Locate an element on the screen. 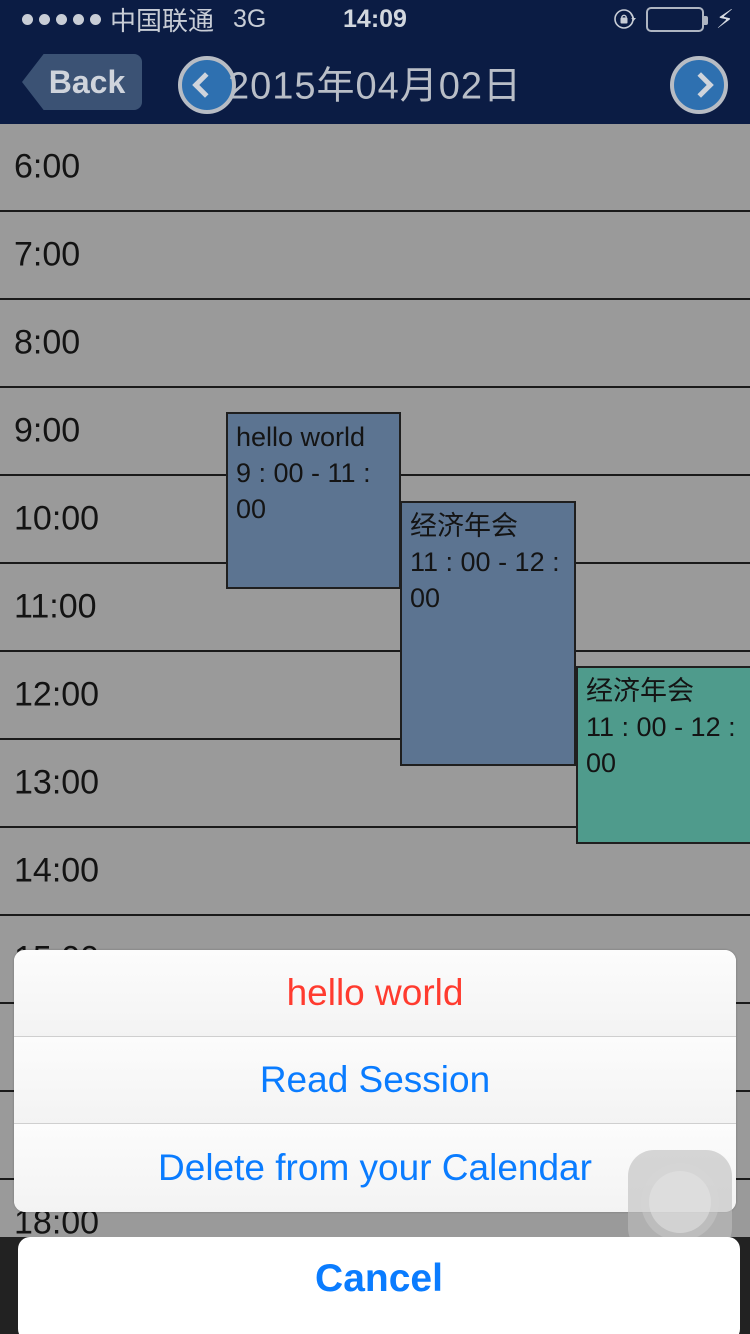 The image size is (750, 1334). cancel-button: Cancel is located at coordinates (379, 1285).